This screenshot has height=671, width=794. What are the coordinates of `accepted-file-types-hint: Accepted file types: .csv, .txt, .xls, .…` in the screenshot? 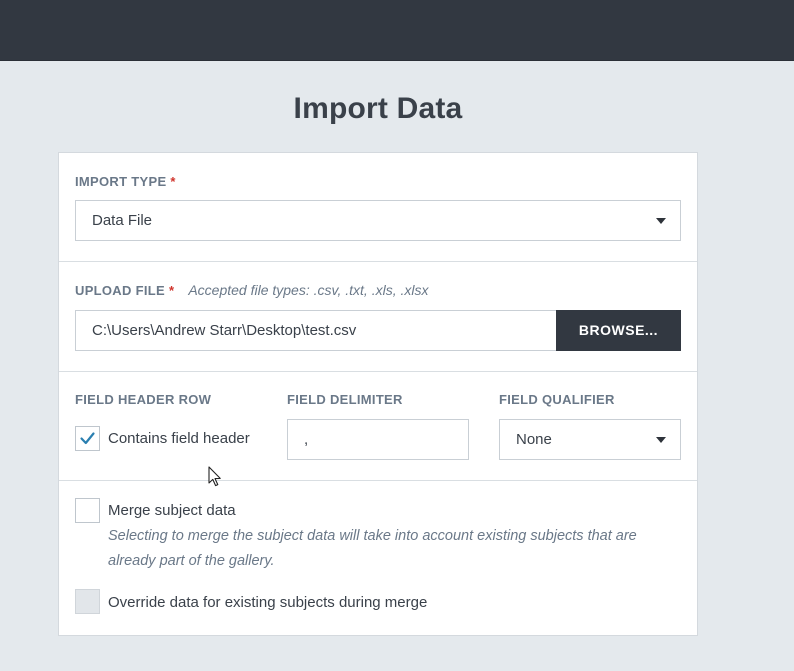 It's located at (308, 290).